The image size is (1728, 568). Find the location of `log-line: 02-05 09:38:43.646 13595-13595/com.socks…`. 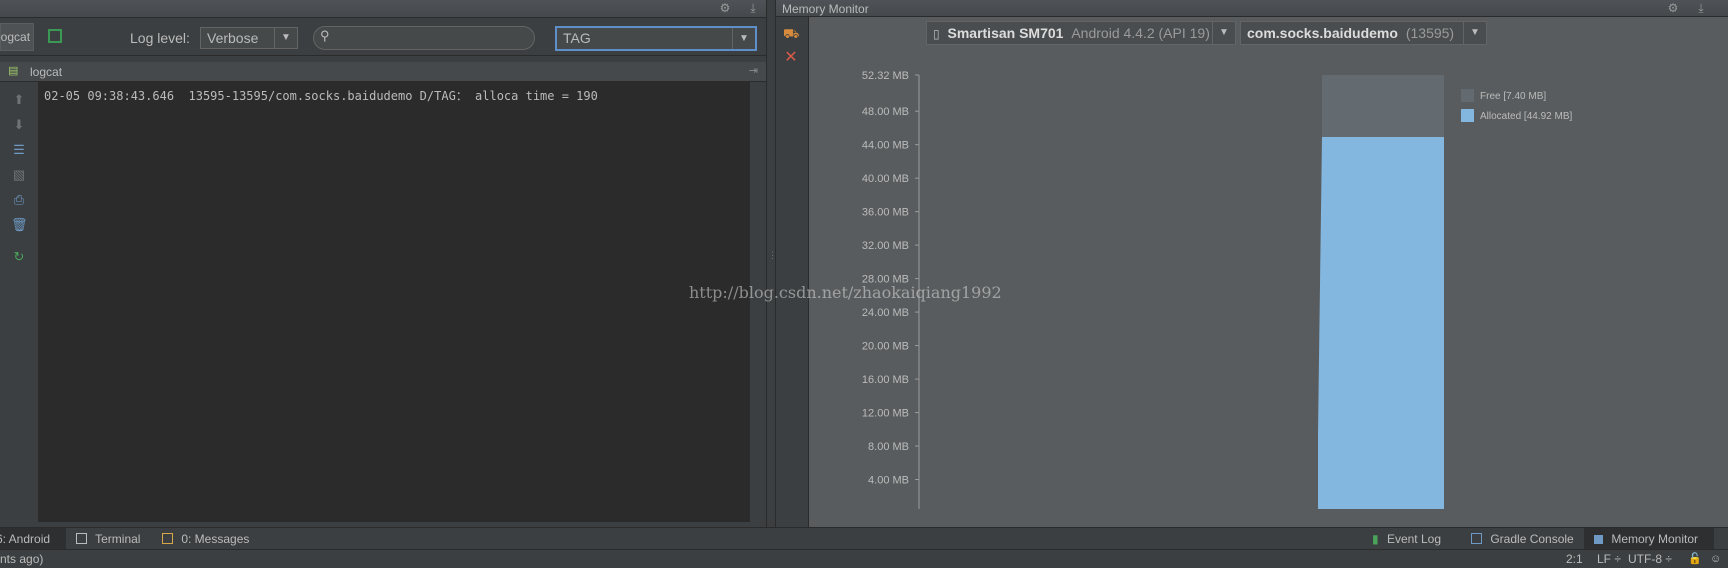

log-line: 02-05 09:38:43.646 13595-13595/com.socks… is located at coordinates (321, 96).